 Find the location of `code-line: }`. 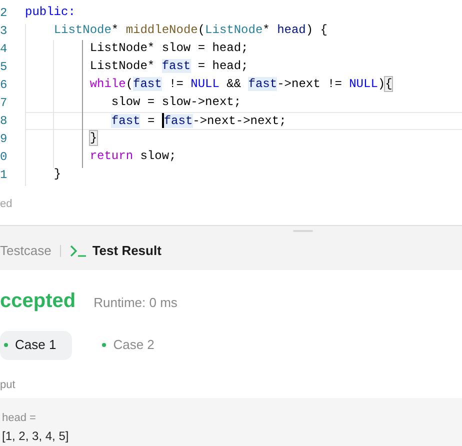

code-line: } is located at coordinates (57, 174).